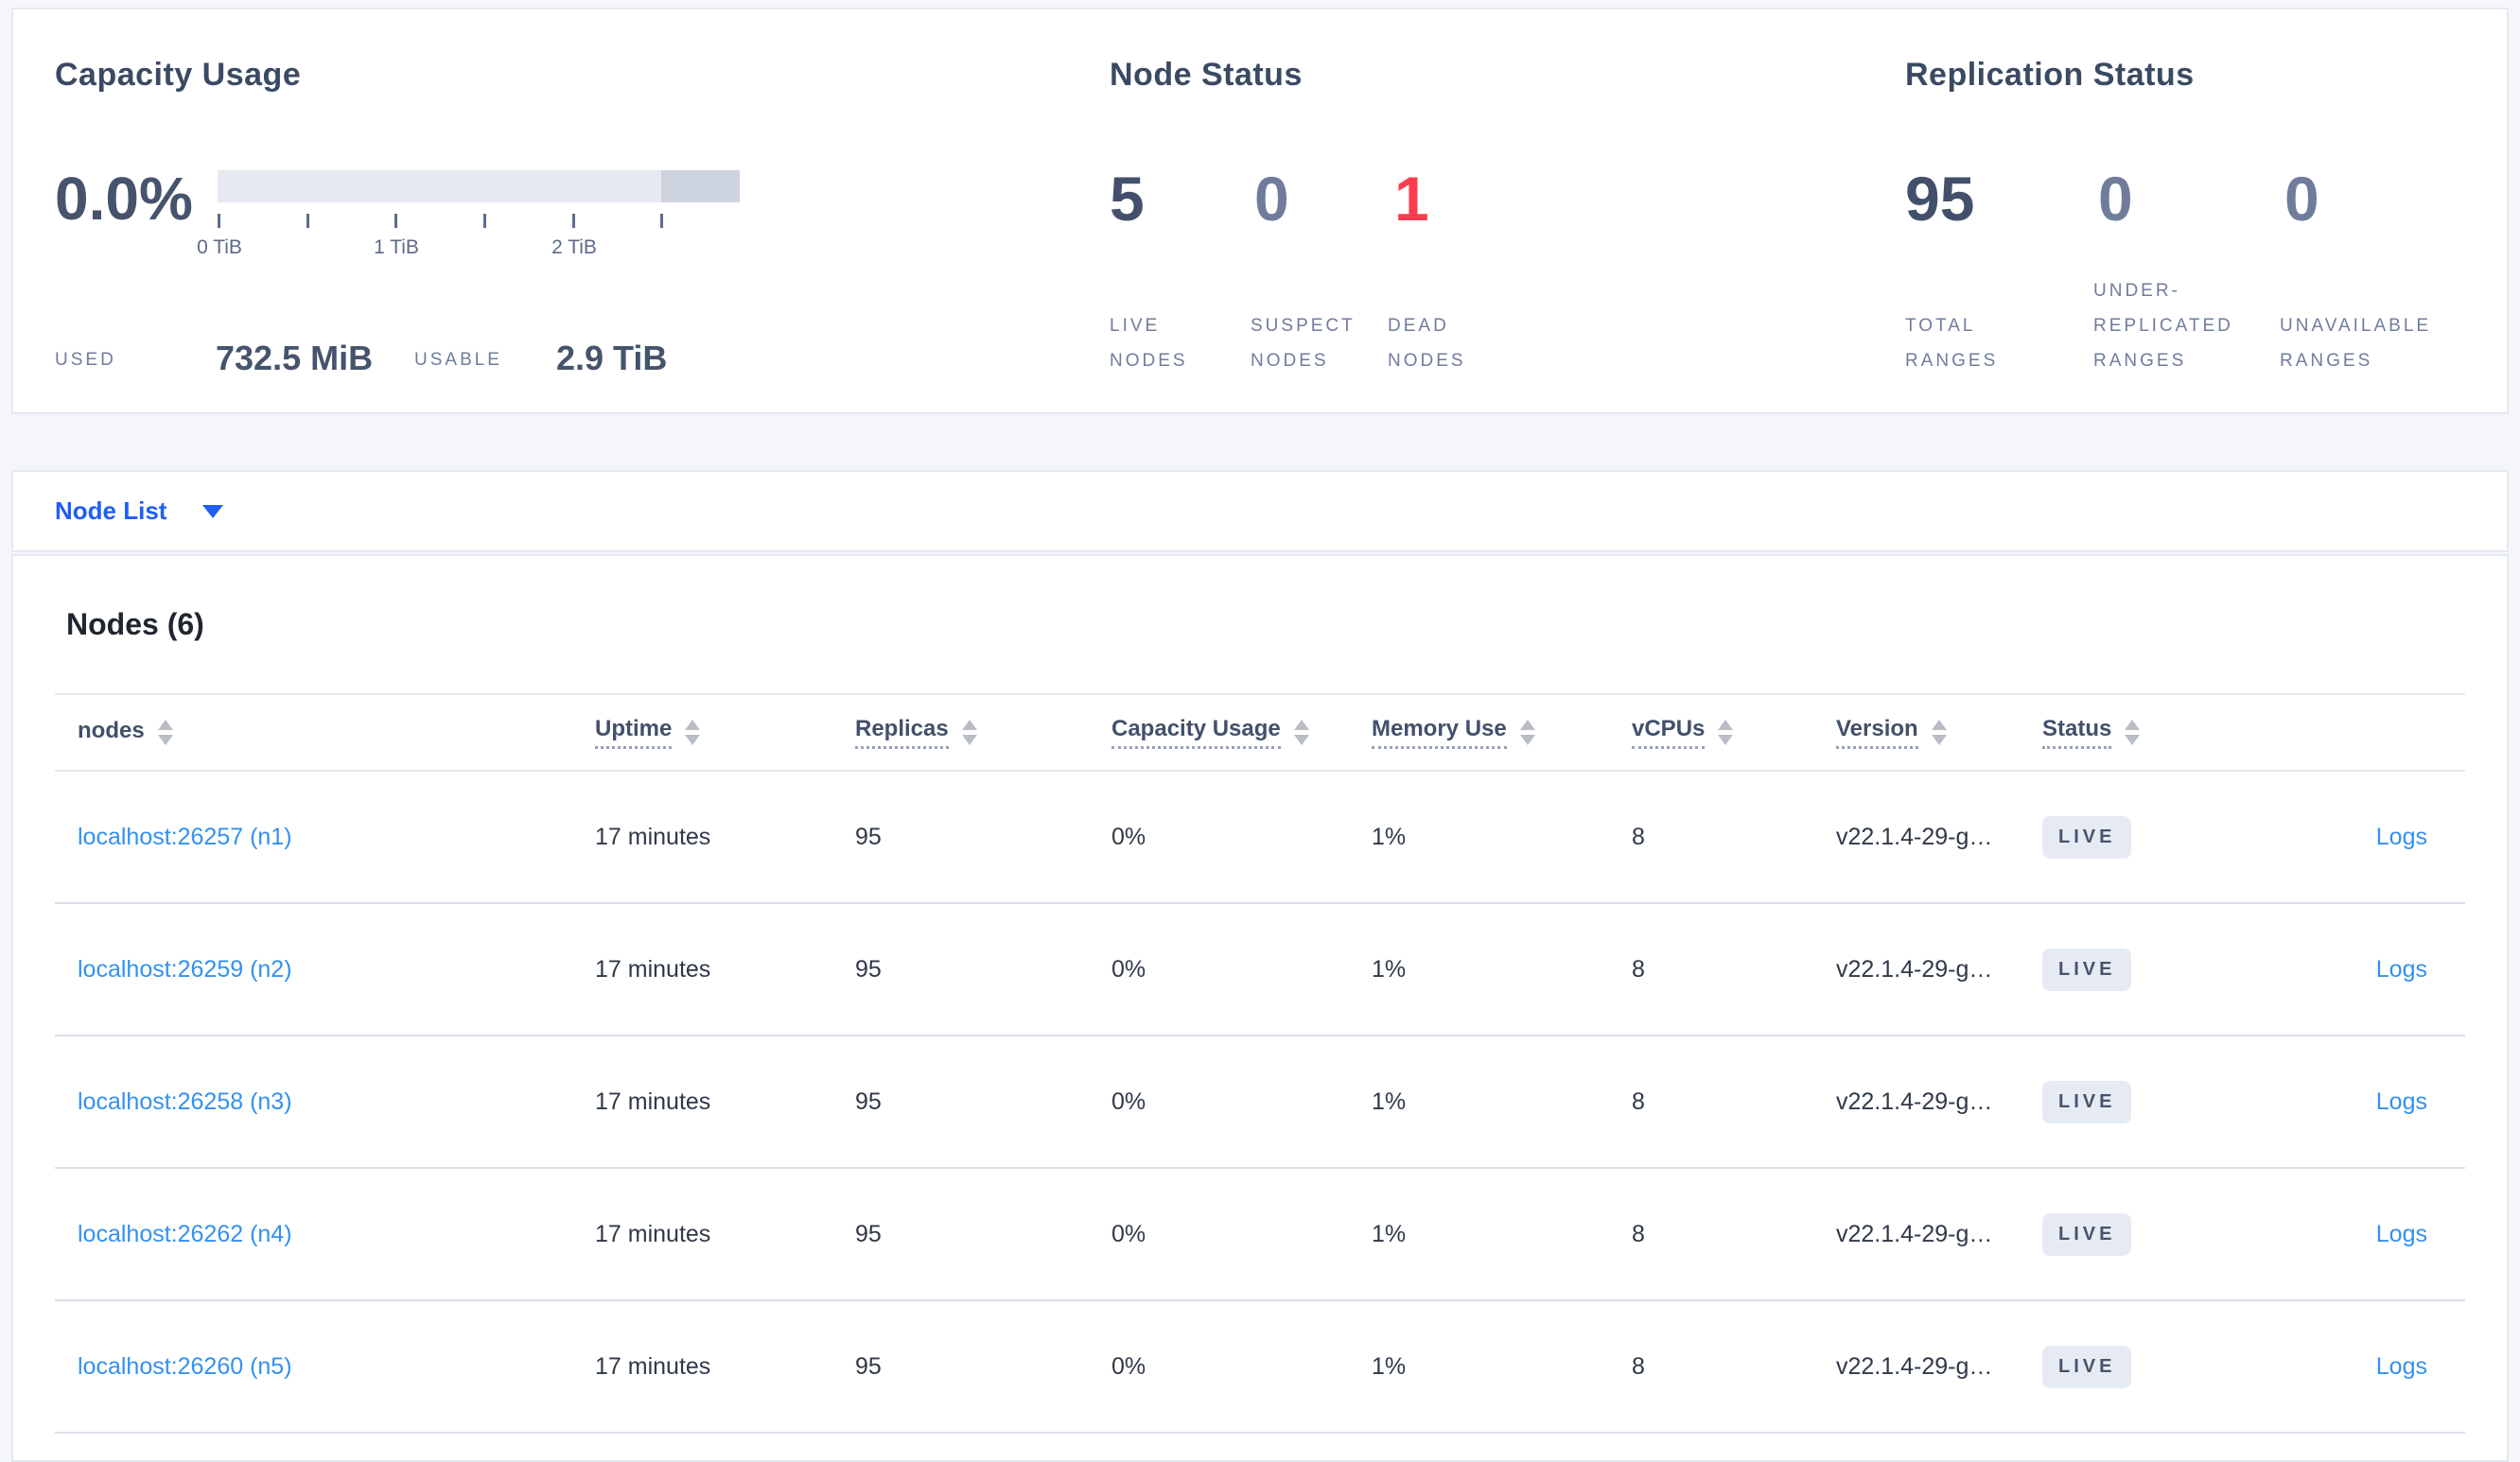  Describe the element at coordinates (179, 75) in the screenshot. I see `capacity-usage-title: Capacity Usage` at that location.